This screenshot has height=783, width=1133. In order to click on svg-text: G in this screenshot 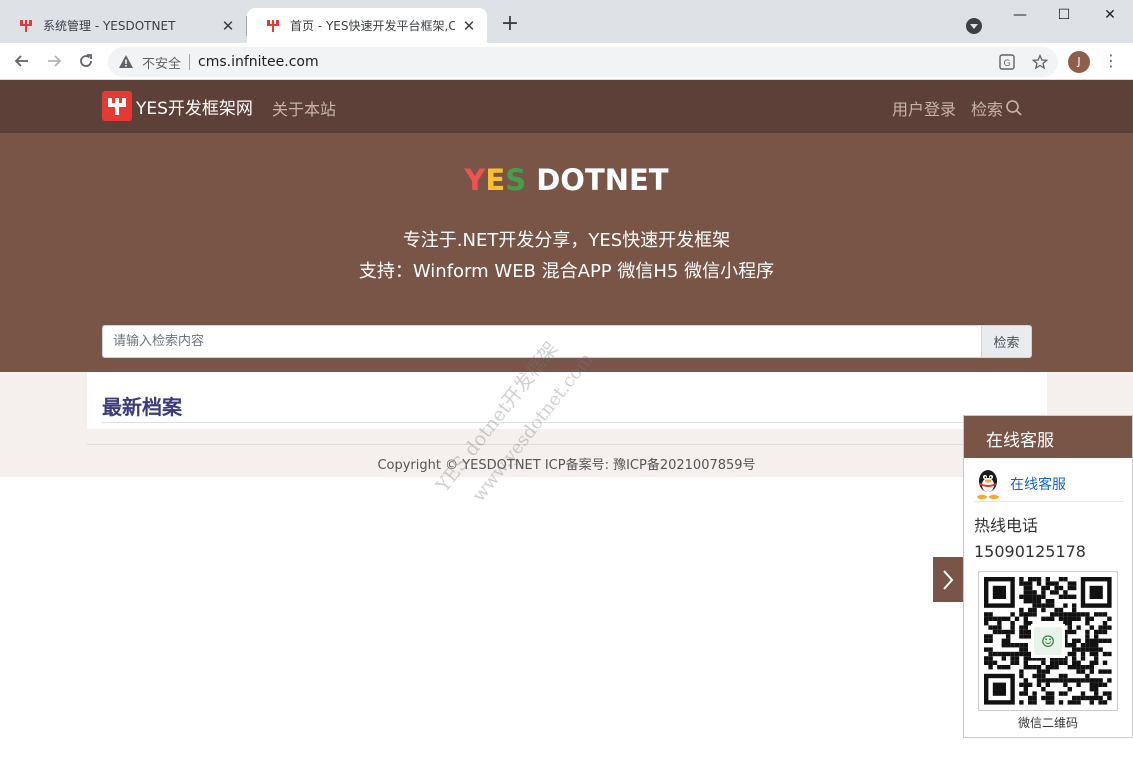, I will do `click(1007, 64)`.